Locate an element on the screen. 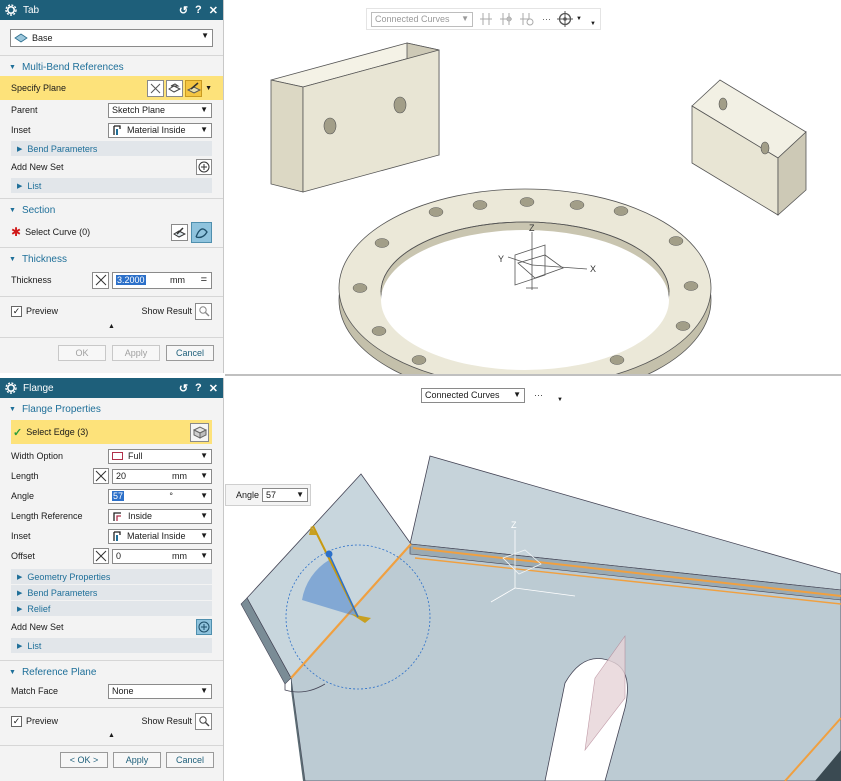 This screenshot has height=781, width=841. curve-icon is located at coordinates (201, 232).